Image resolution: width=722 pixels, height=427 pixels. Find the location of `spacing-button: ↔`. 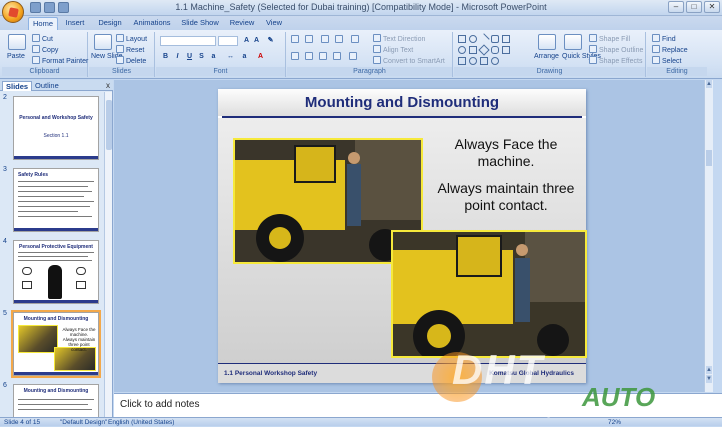

spacing-button: ↔ is located at coordinates (230, 56).